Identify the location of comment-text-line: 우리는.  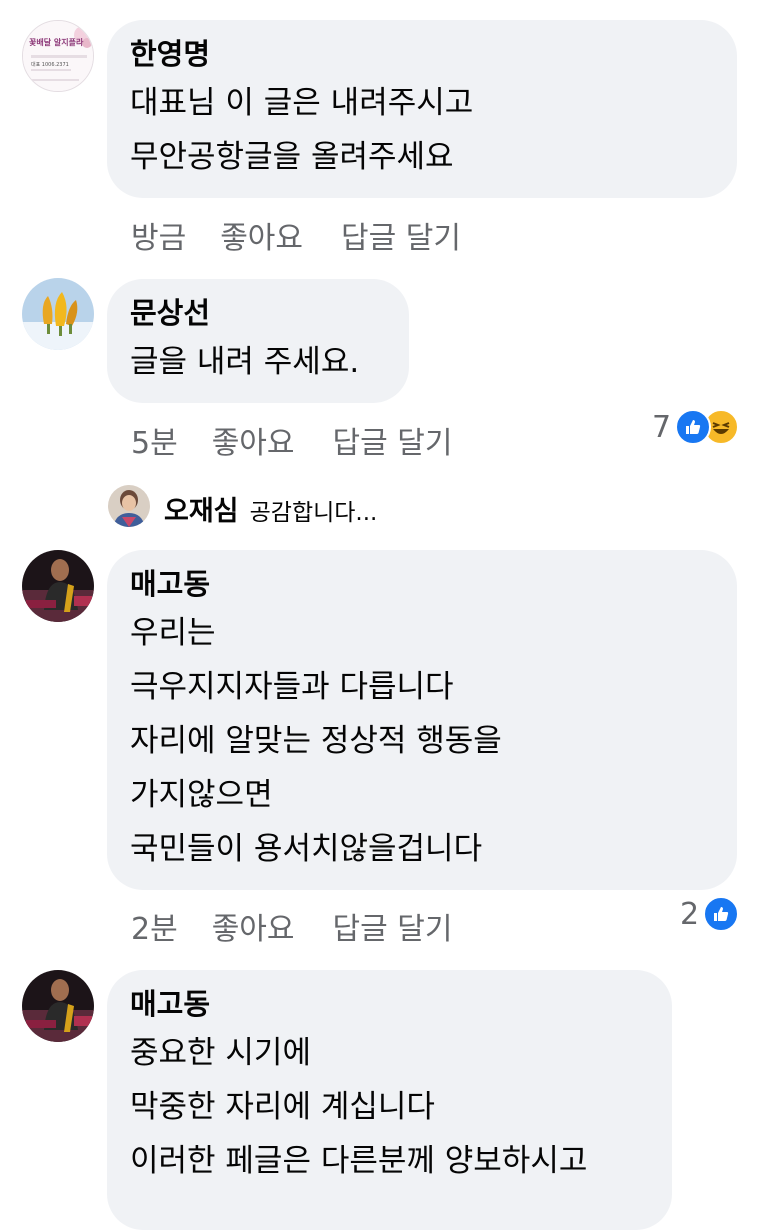
(173, 633).